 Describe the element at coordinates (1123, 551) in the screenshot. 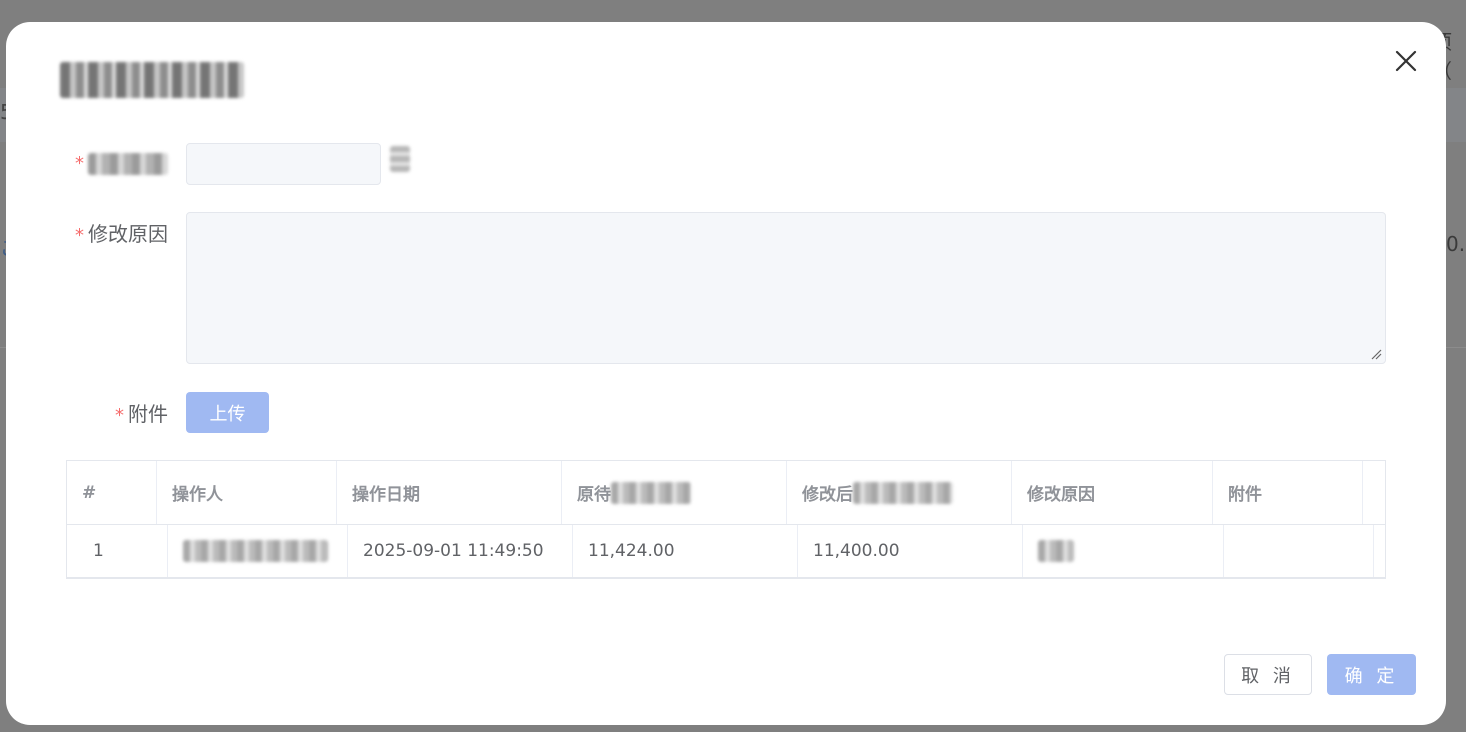

I see `cell-reason` at that location.